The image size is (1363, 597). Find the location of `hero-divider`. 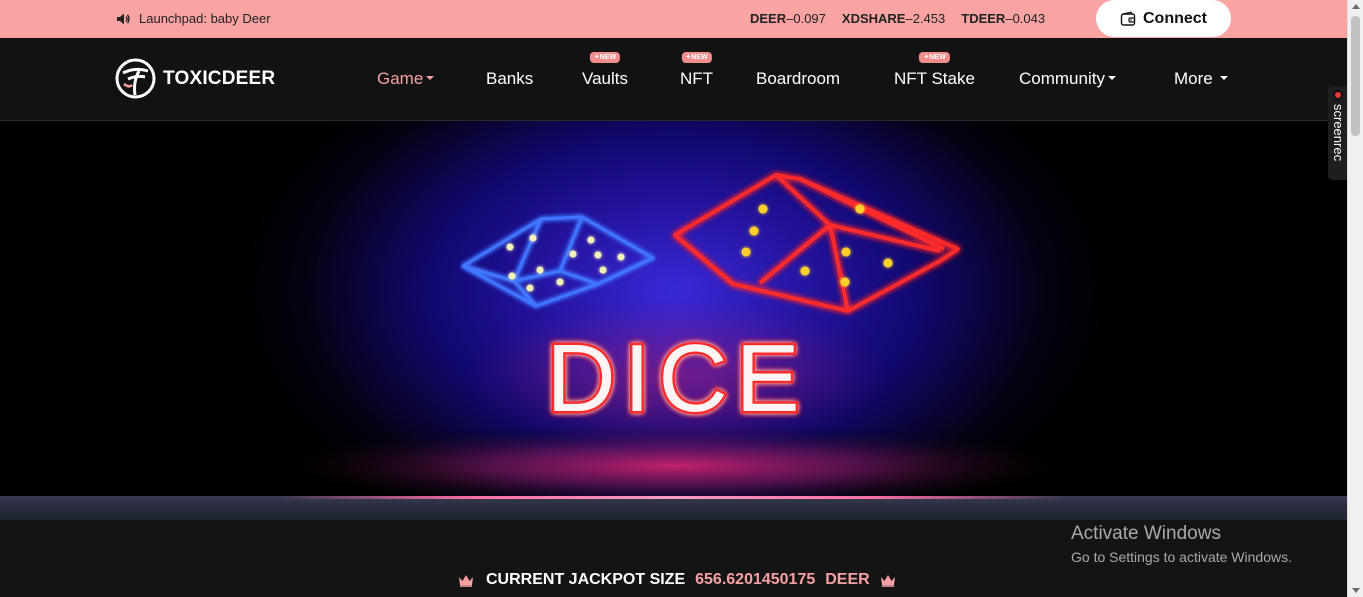

hero-divider is located at coordinates (673, 508).